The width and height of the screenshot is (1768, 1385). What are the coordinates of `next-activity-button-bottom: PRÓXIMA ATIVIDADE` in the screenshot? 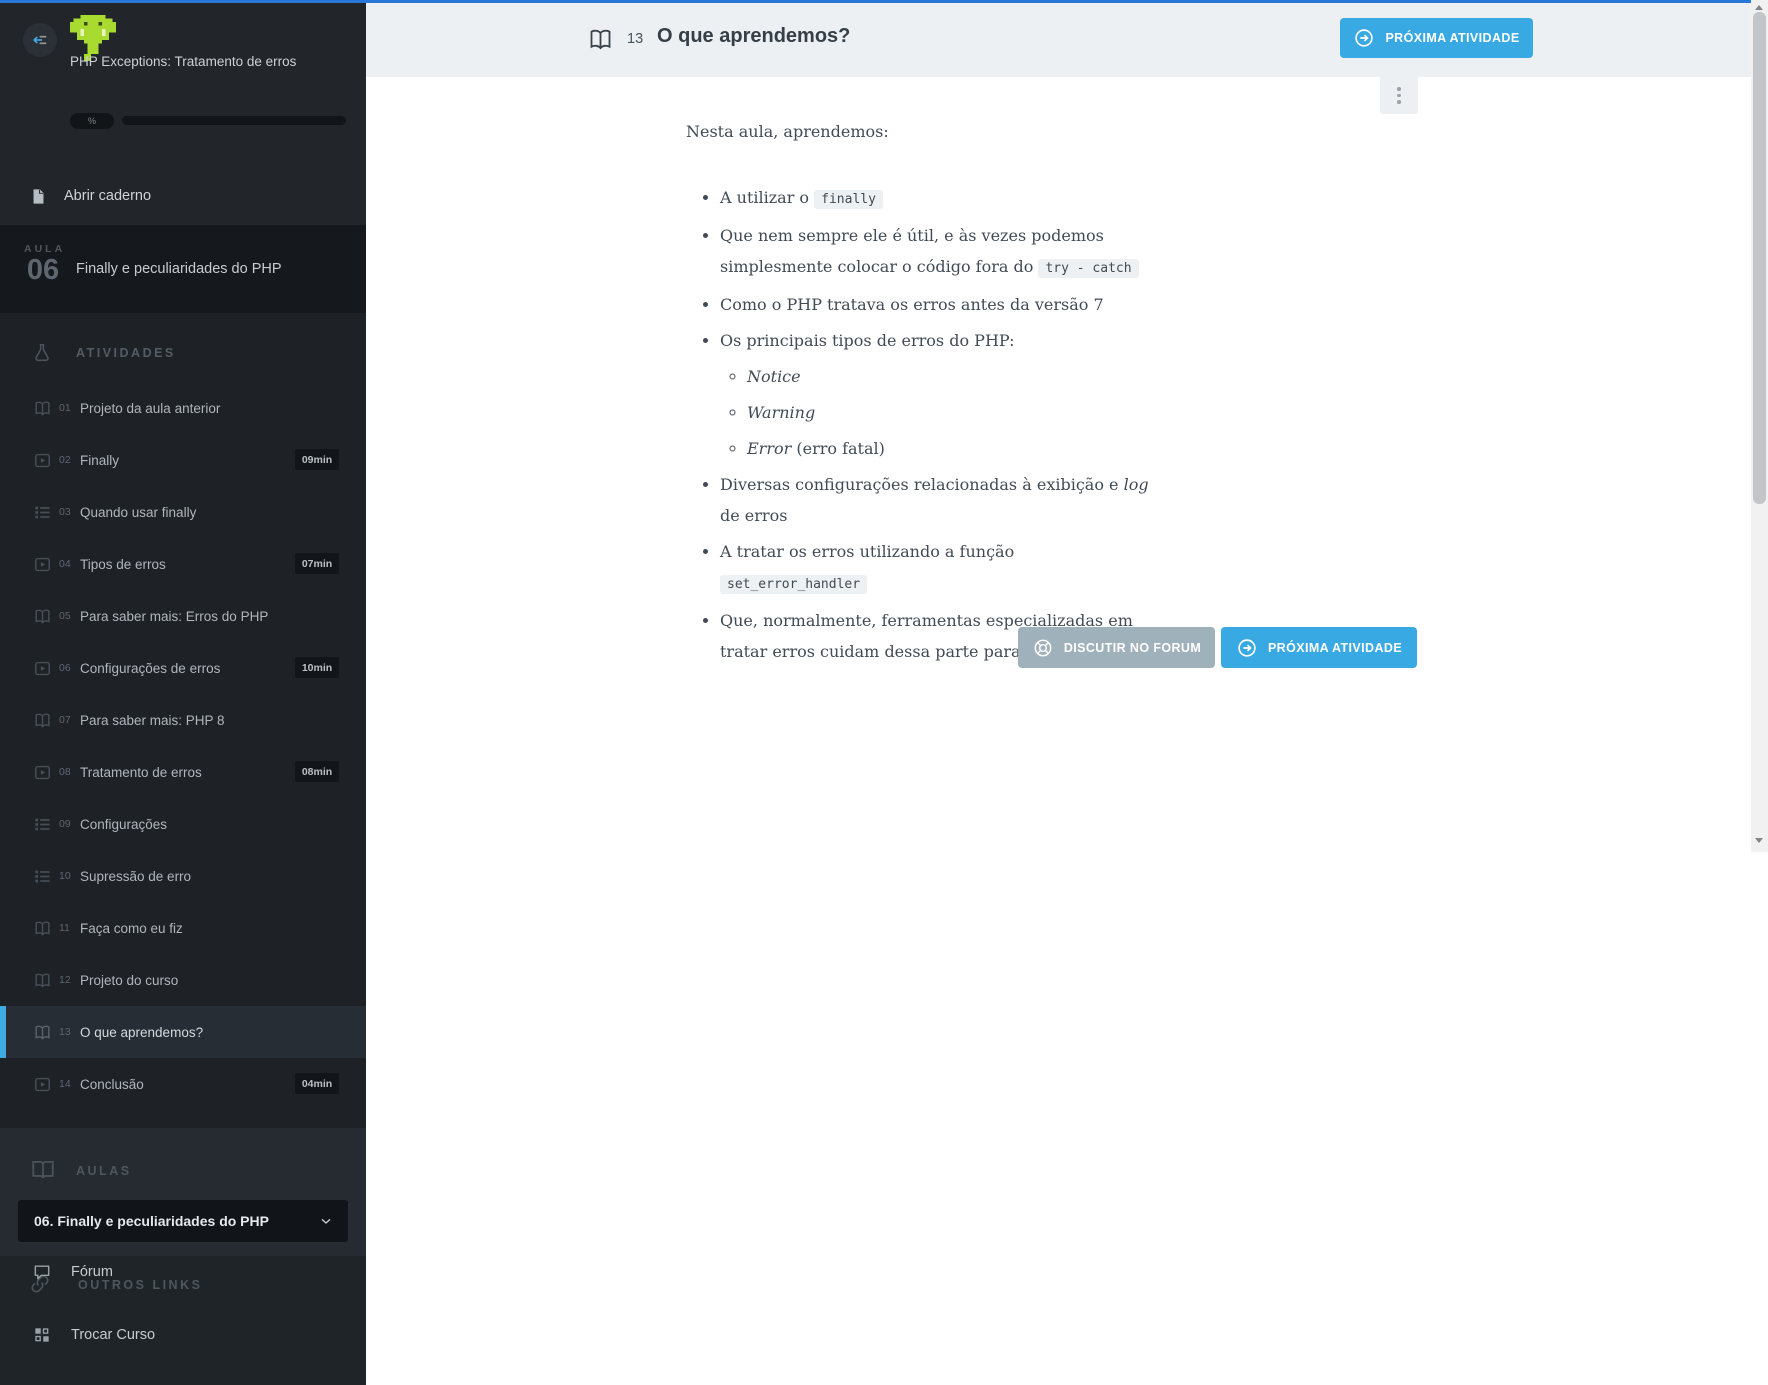 It's located at (1319, 647).